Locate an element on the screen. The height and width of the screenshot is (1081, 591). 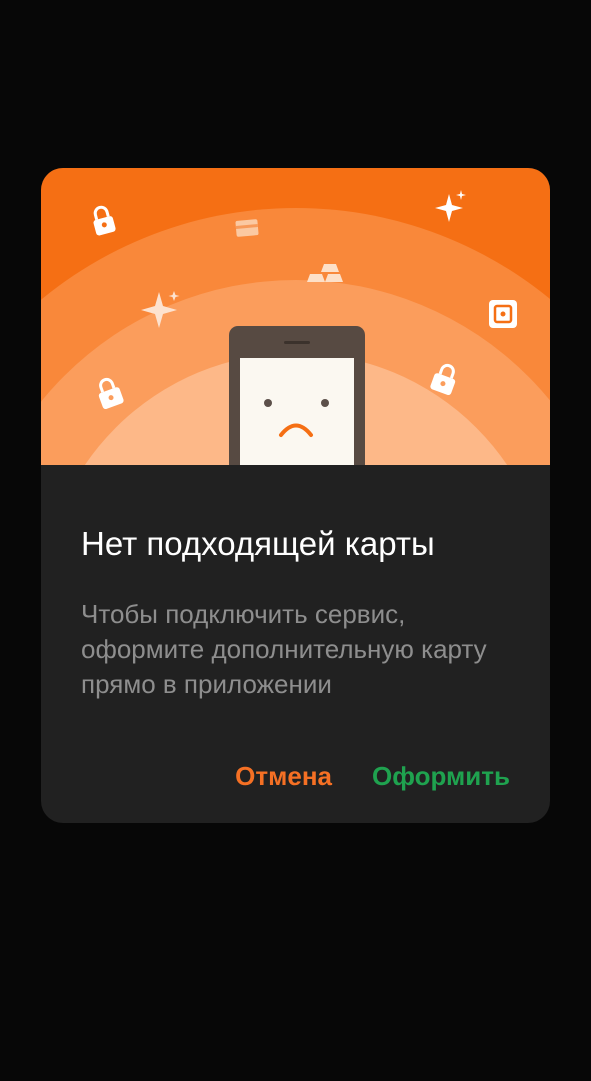
dialog-title: Нет подходящей карты is located at coordinates (258, 543).